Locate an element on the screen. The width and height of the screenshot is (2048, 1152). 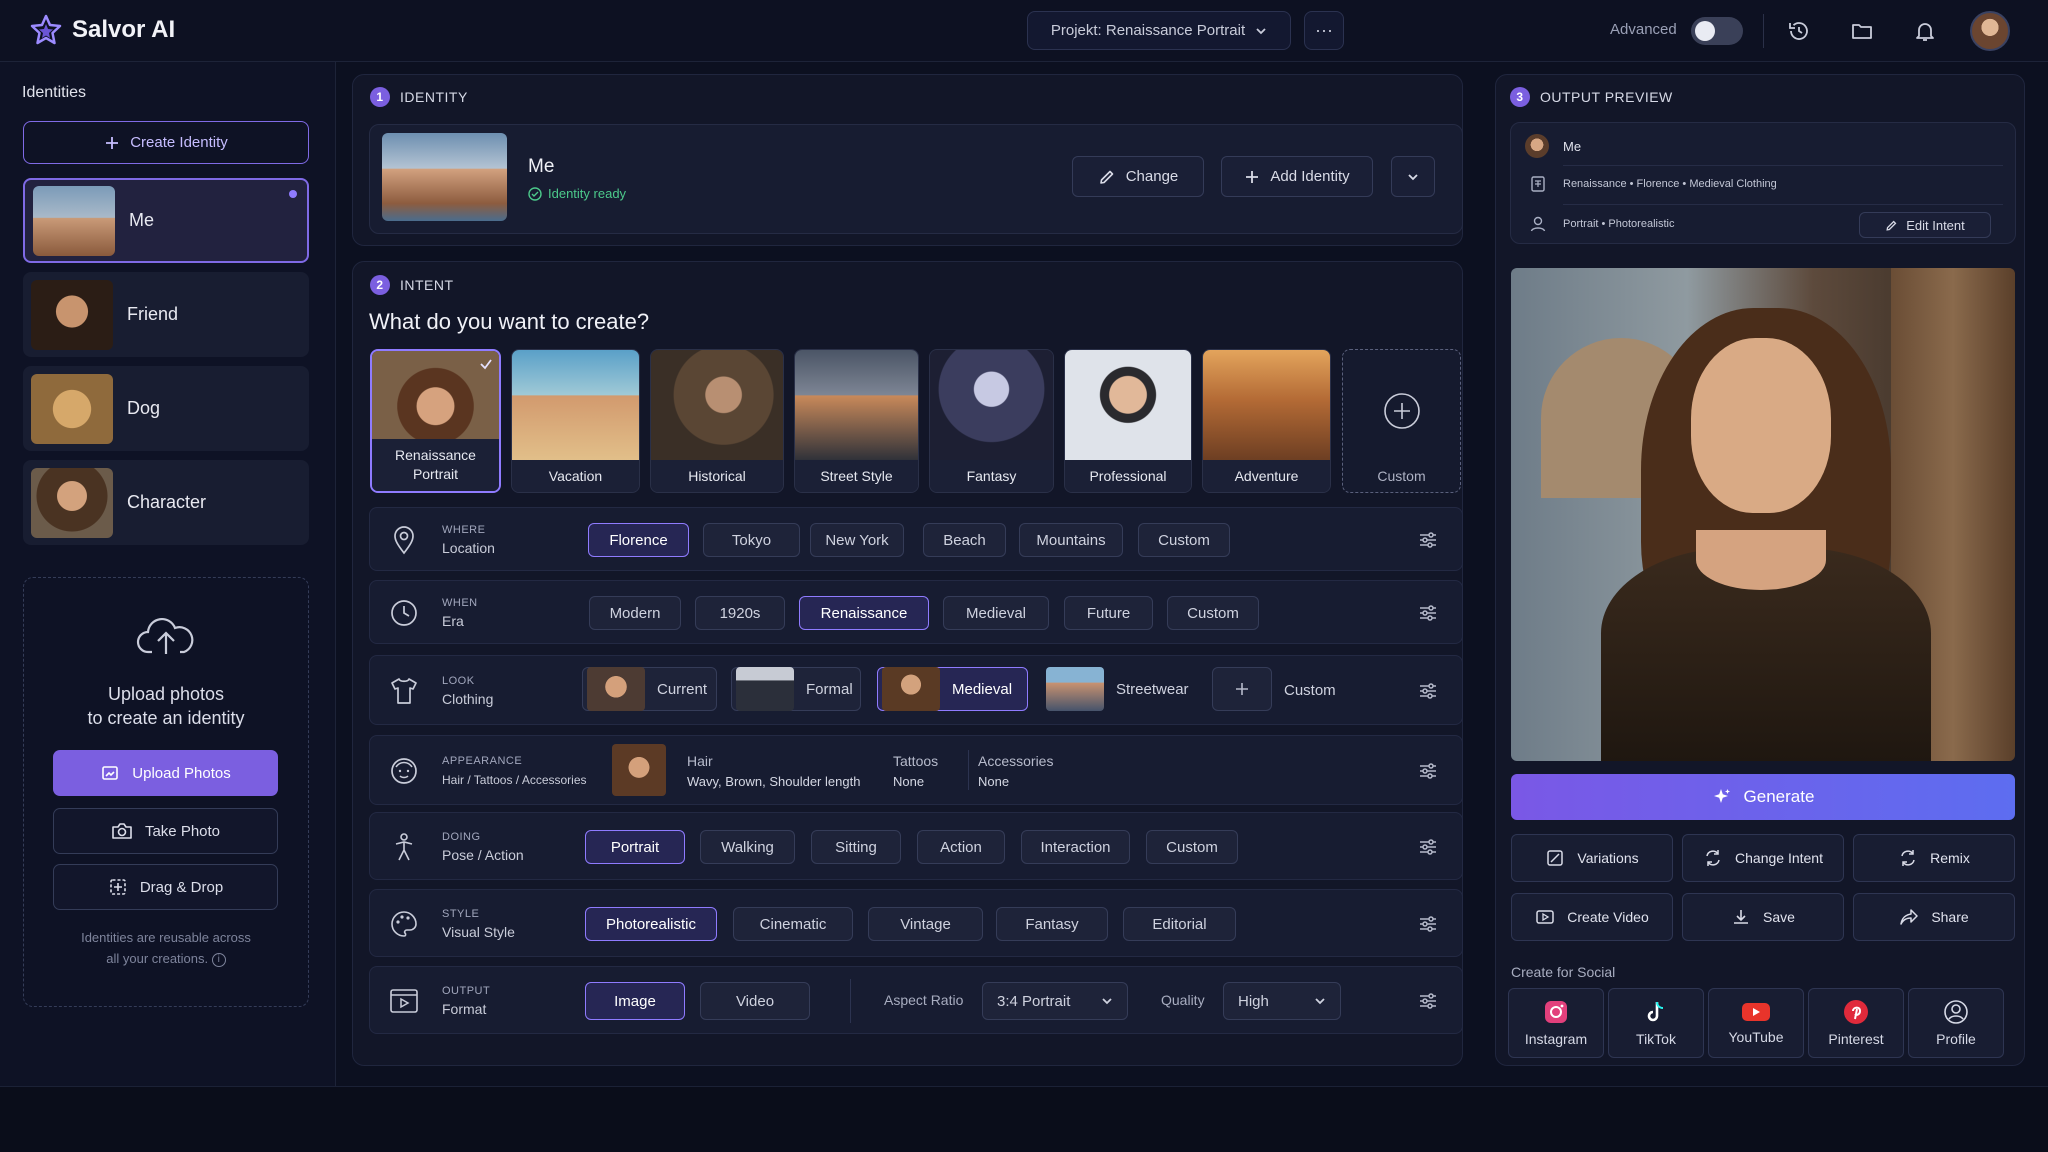
share-button: Share is located at coordinates (1934, 917).